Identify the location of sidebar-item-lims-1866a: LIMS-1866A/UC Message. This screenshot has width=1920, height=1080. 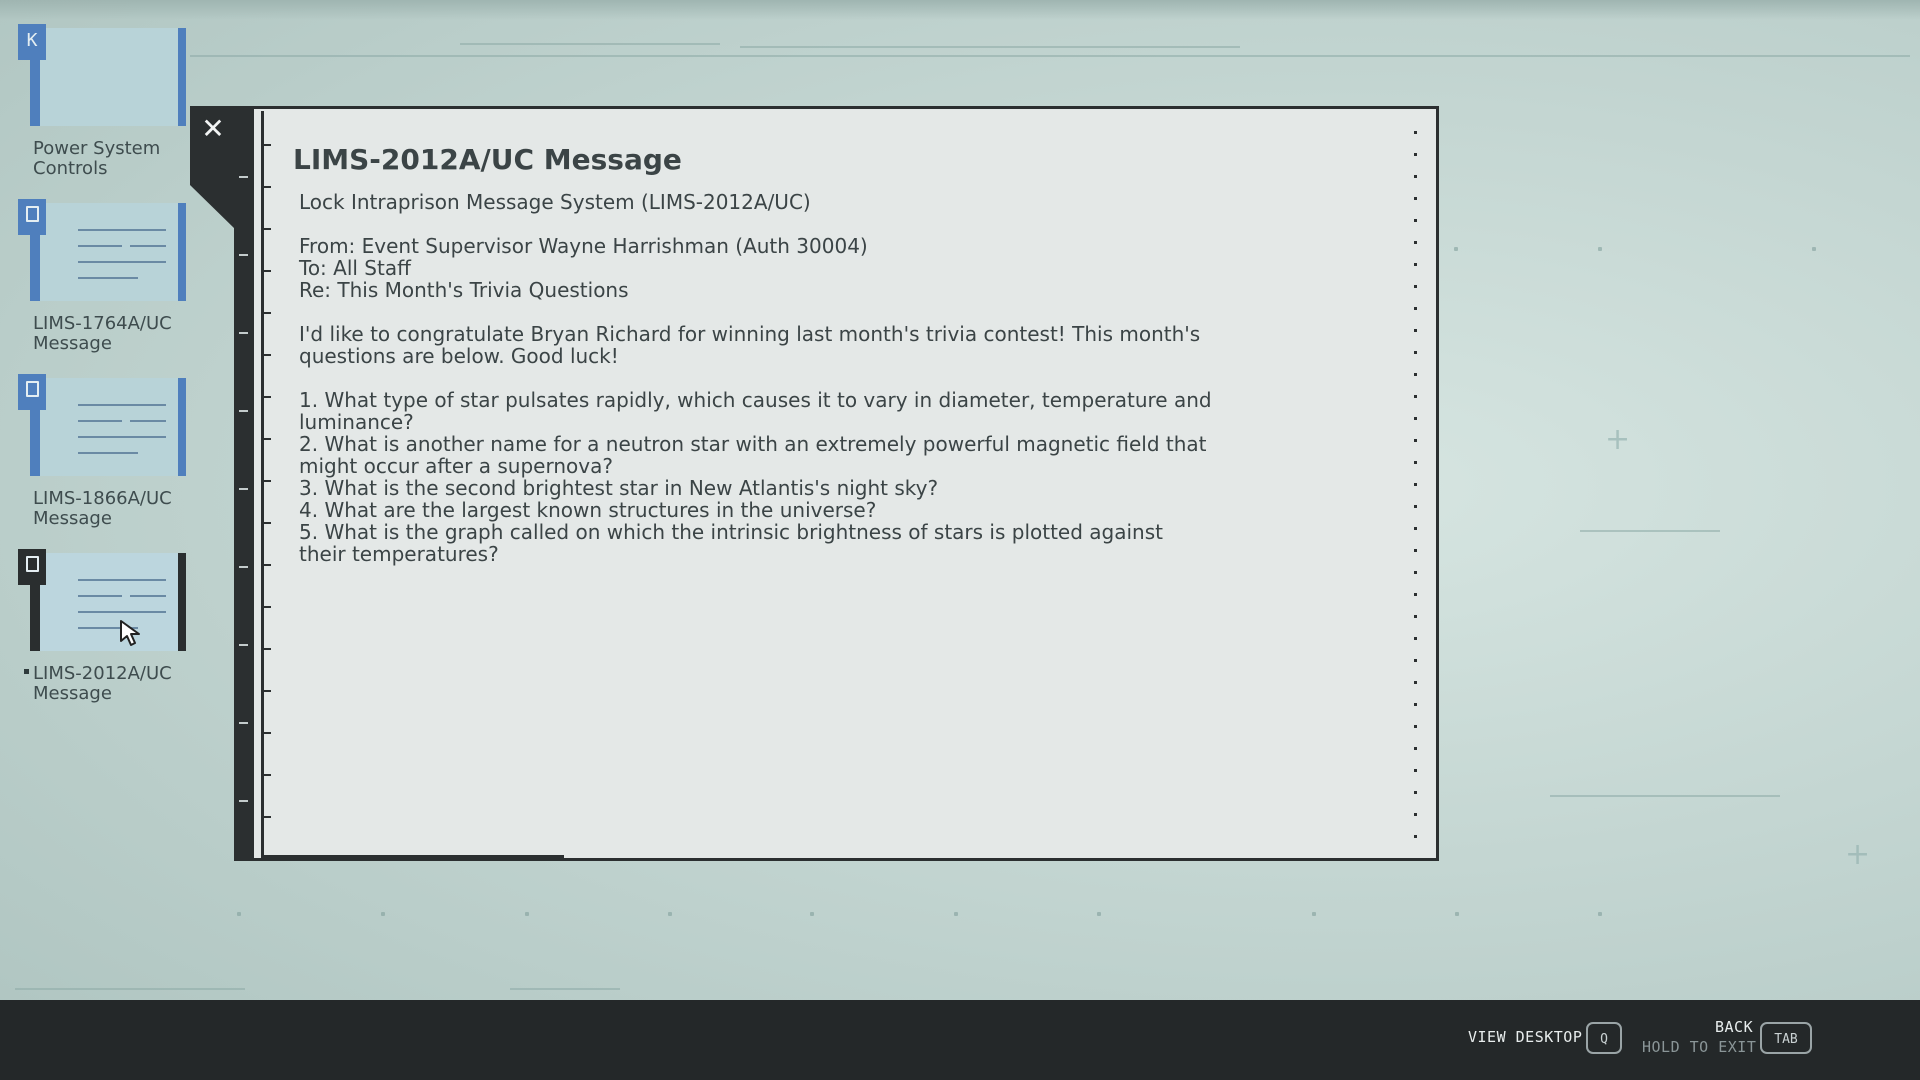
(103, 459).